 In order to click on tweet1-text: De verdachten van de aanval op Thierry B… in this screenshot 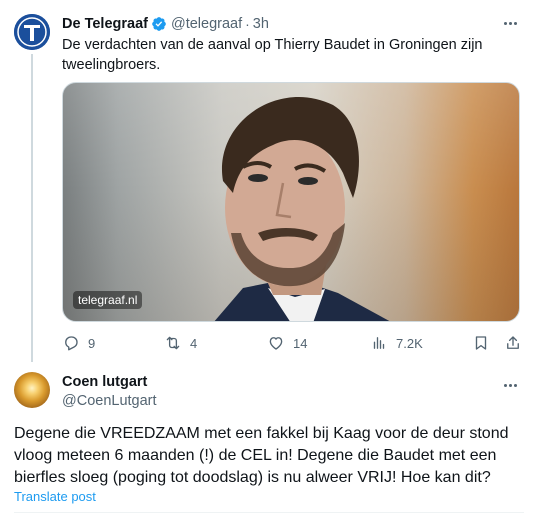, I will do `click(272, 55)`.